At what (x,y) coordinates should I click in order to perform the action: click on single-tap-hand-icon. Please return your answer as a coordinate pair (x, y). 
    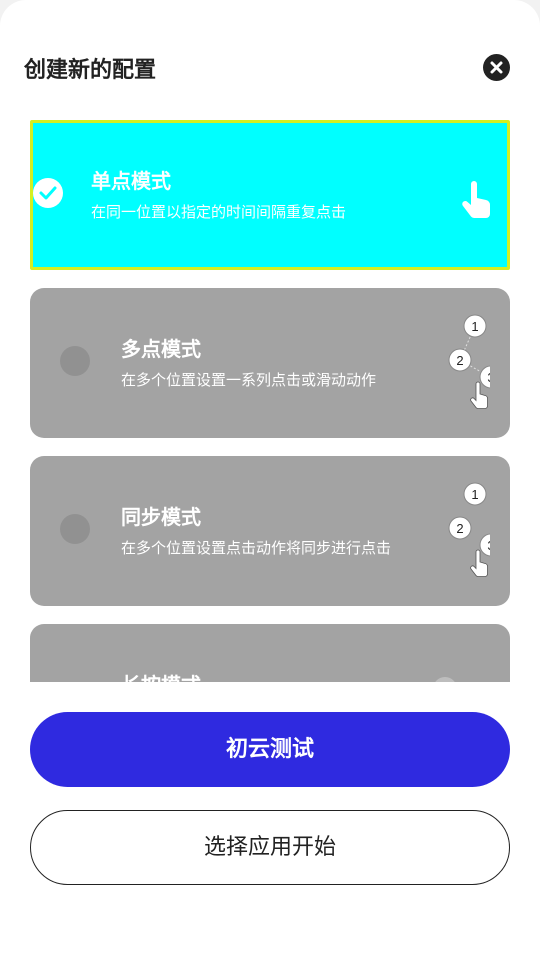
    Looking at the image, I should click on (476, 199).